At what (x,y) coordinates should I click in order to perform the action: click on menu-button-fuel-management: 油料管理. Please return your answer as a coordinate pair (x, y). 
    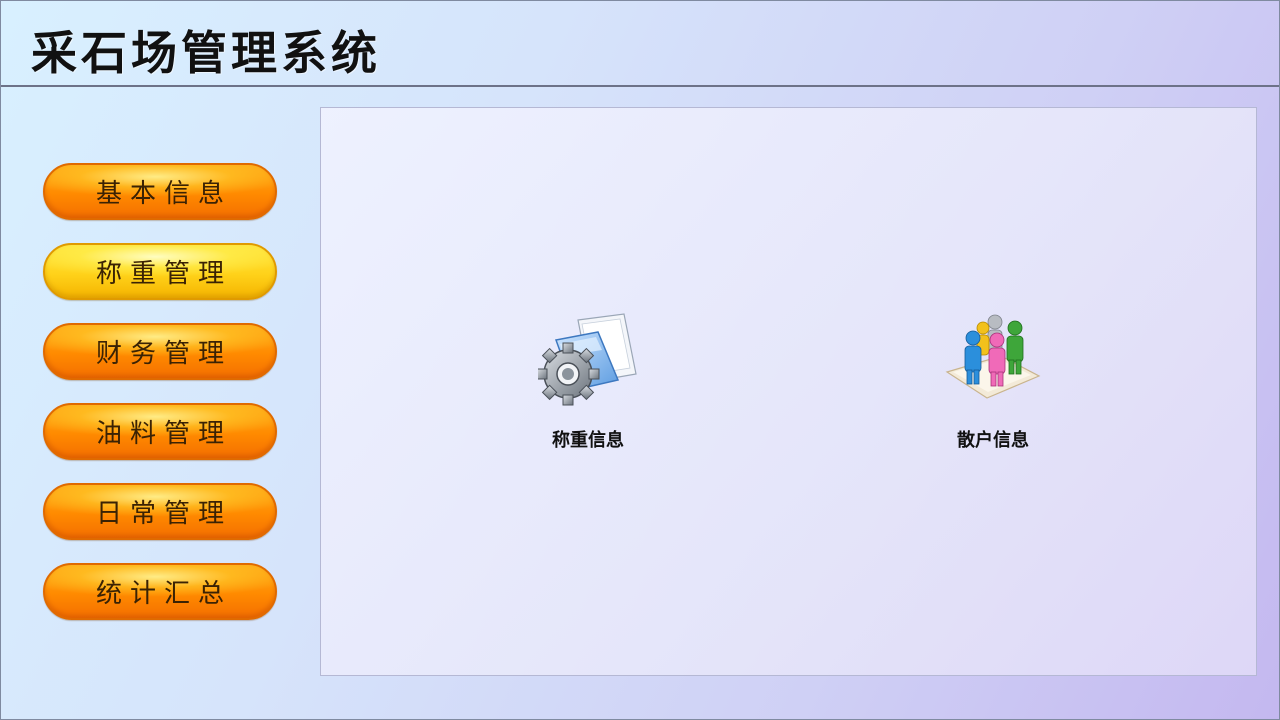
    Looking at the image, I should click on (160, 431).